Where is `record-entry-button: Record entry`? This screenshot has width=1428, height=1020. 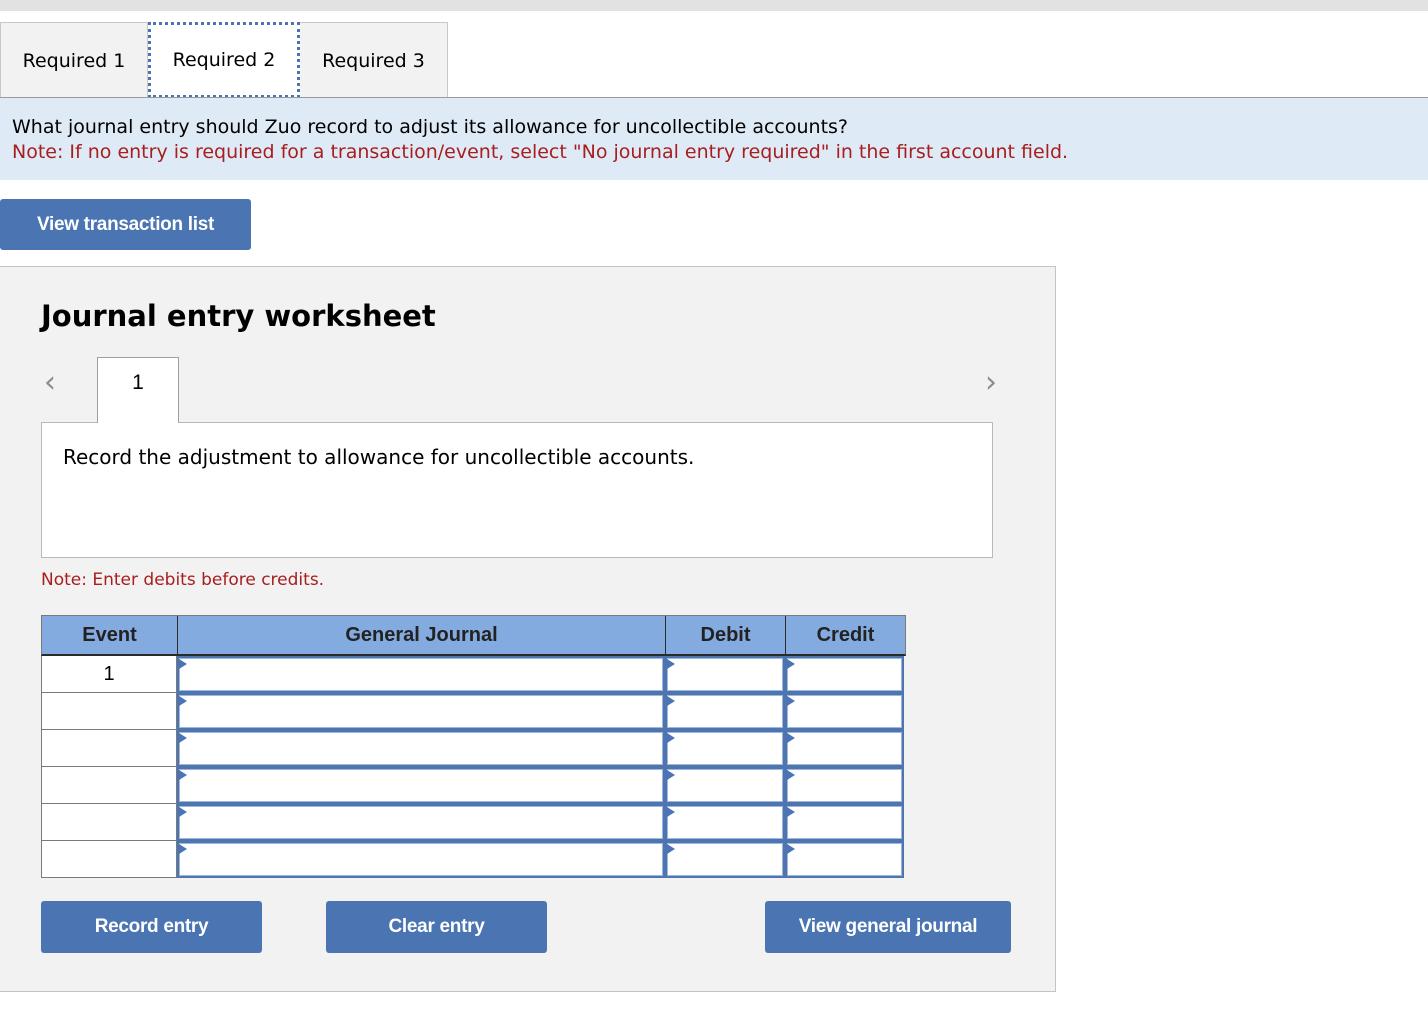 record-entry-button: Record entry is located at coordinates (151, 927).